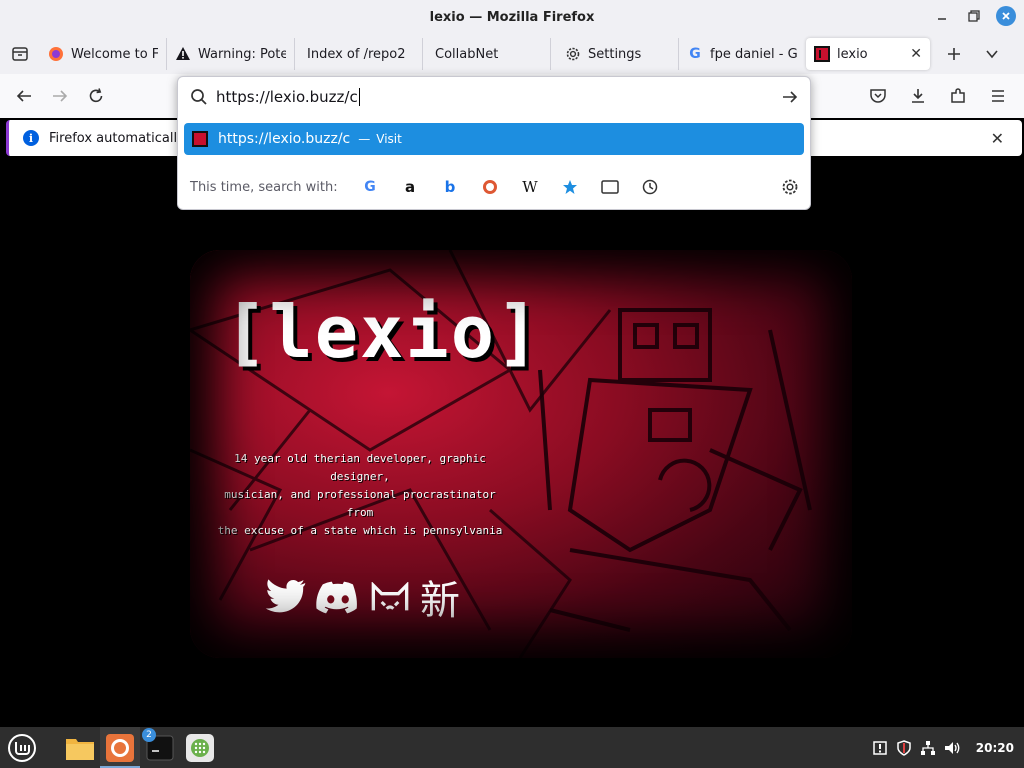 This screenshot has width=1024, height=768. Describe the element at coordinates (904, 747) in the screenshot. I see `shield-icon` at that location.